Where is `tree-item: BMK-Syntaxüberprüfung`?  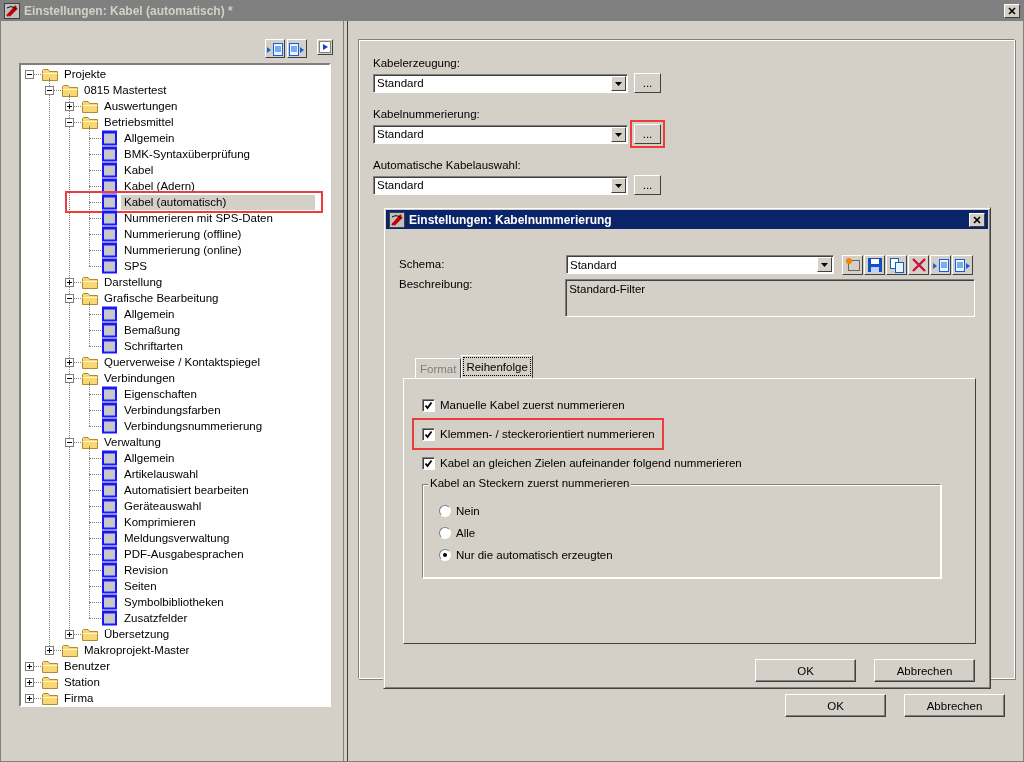 tree-item: BMK-Syntaxüberprüfung is located at coordinates (187, 154).